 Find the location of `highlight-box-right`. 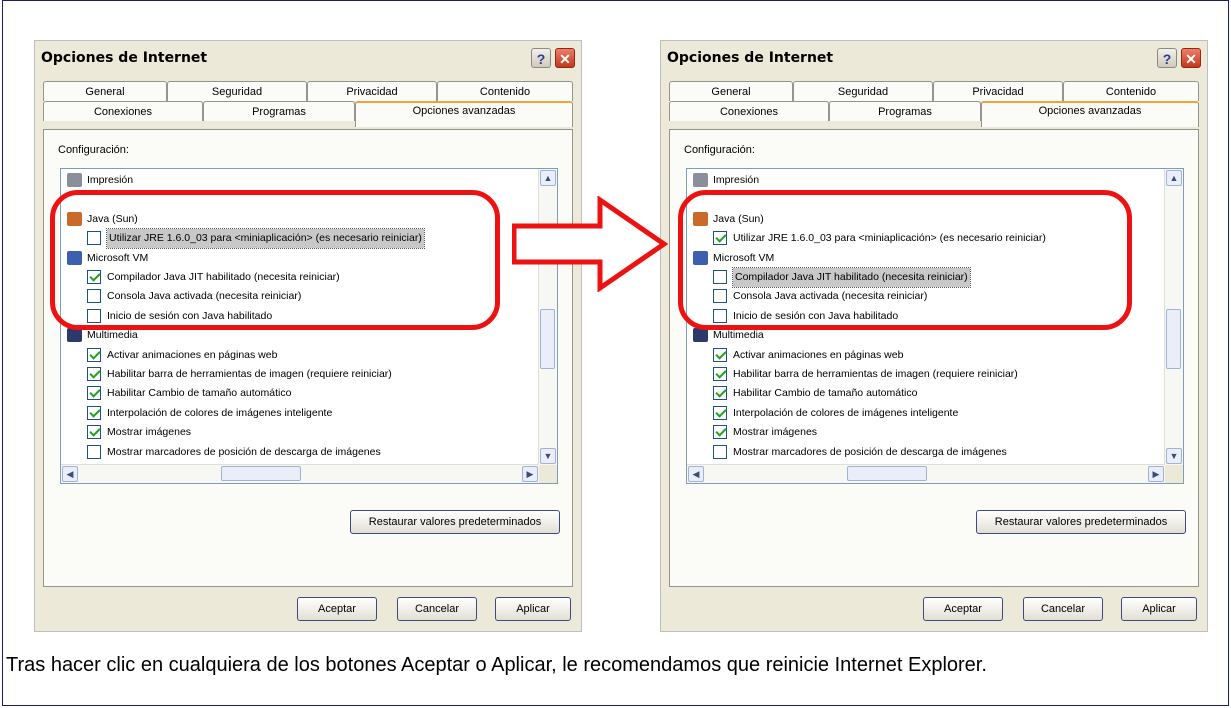

highlight-box-right is located at coordinates (905, 260).